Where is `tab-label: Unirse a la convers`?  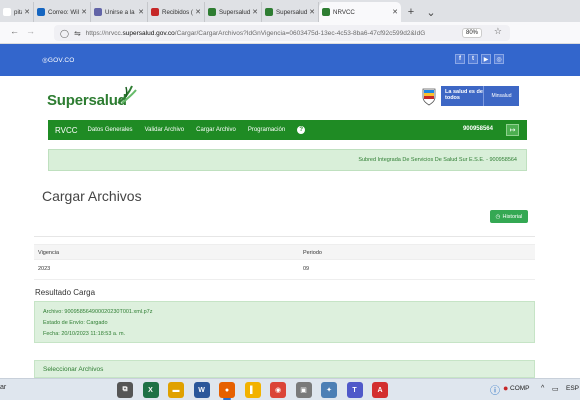 tab-label: Unirse a la convers is located at coordinates (120, 12).